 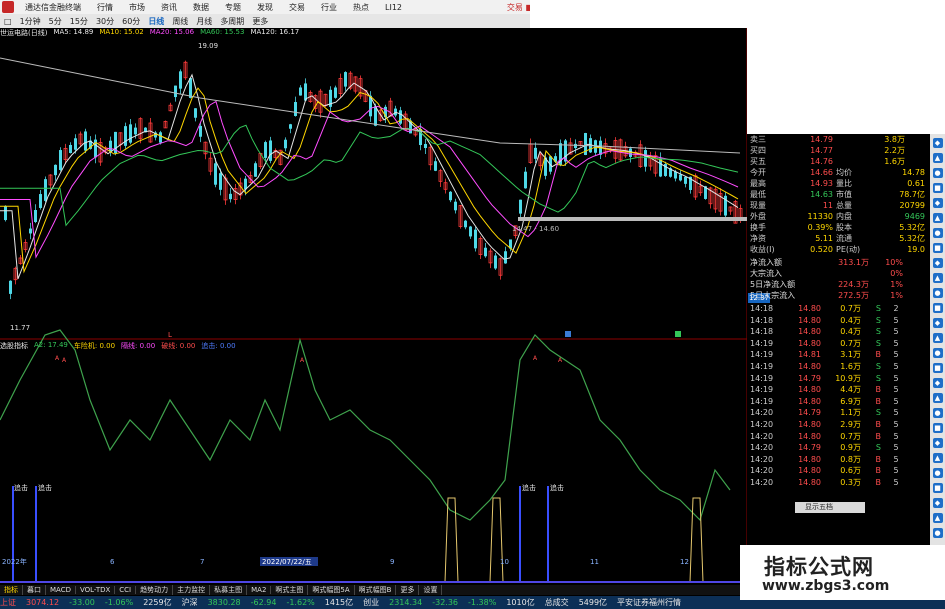 I want to click on show-five-levels-button: 显示五档, so click(x=830, y=507).